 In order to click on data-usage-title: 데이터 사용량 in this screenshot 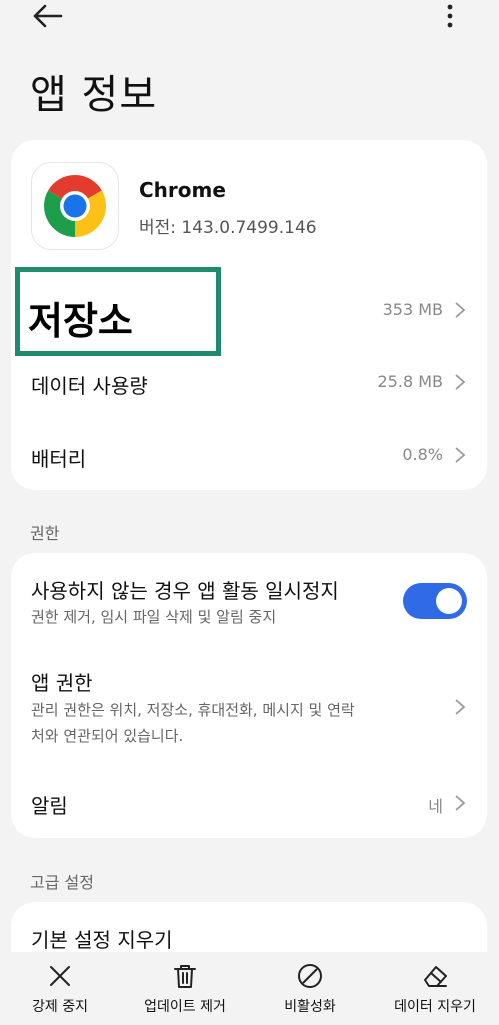, I will do `click(89, 386)`.